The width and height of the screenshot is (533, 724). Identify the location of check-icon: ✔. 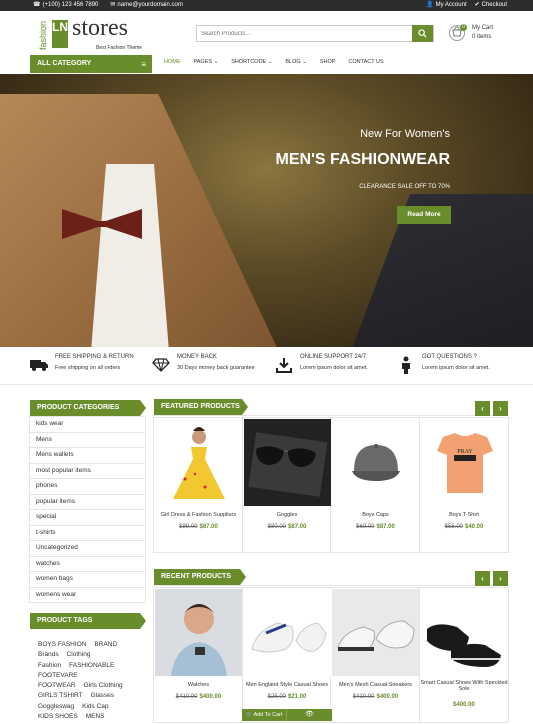
(477, 5).